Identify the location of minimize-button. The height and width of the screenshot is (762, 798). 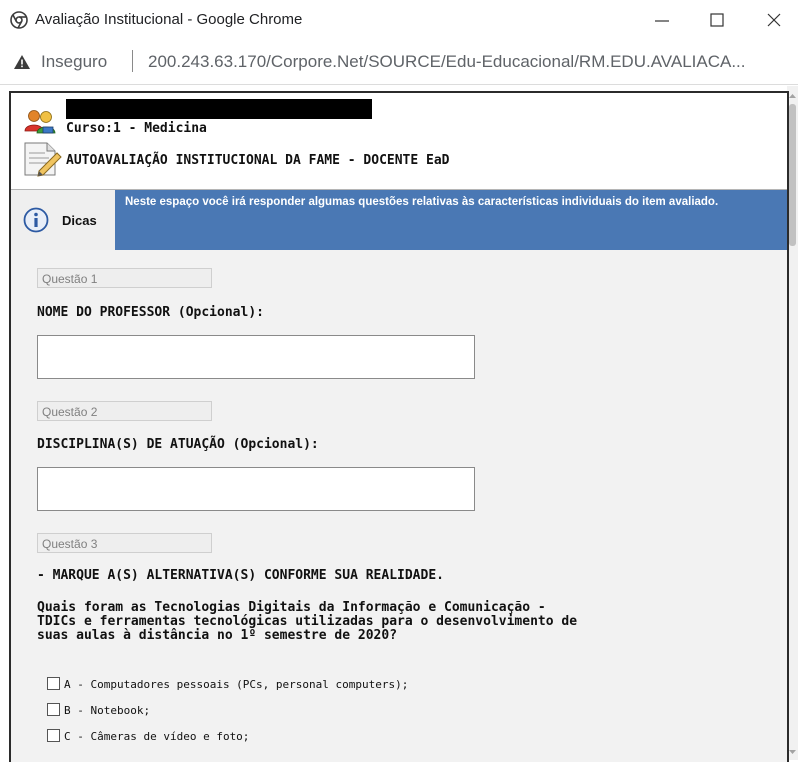
(663, 20).